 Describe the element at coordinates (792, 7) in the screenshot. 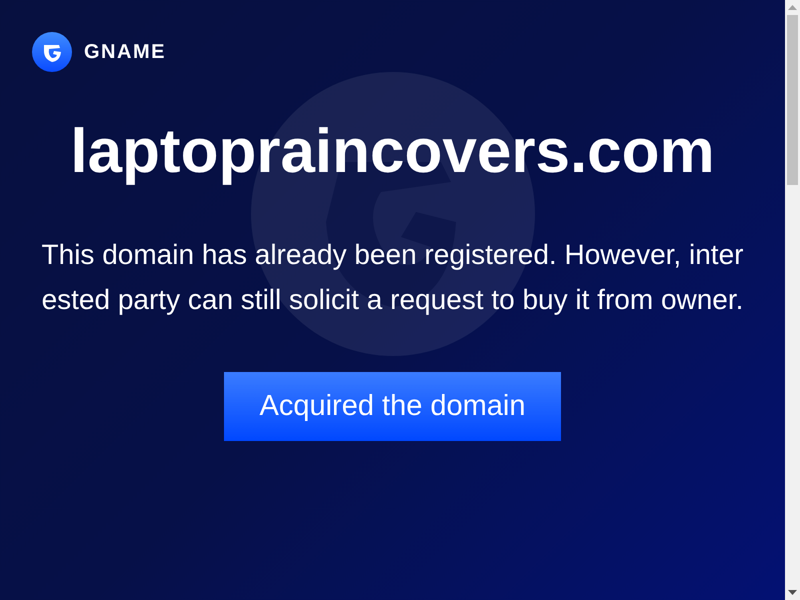

I see `scroll-up-icon` at that location.